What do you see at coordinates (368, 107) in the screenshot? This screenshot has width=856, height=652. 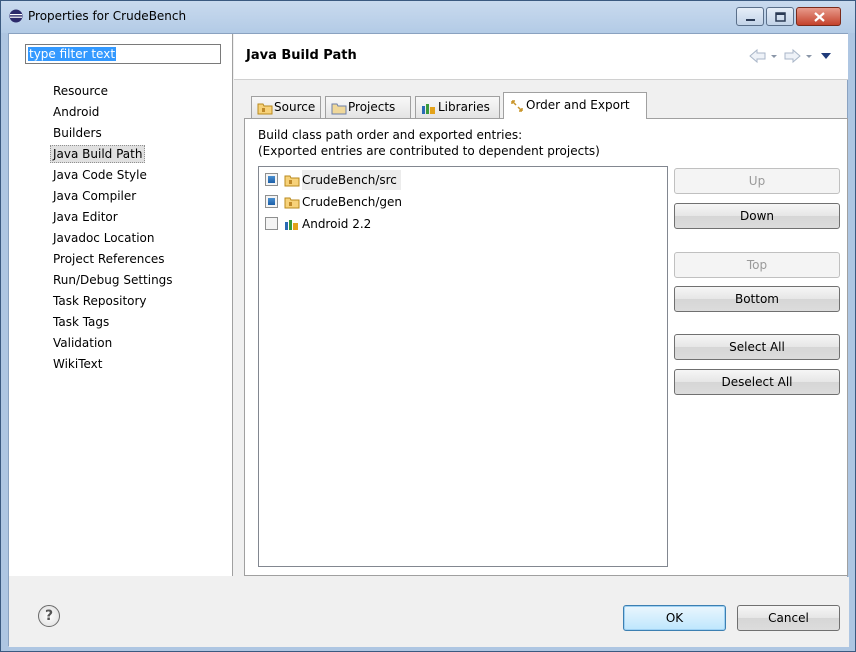 I see `tab-projects: Projects` at bounding box center [368, 107].